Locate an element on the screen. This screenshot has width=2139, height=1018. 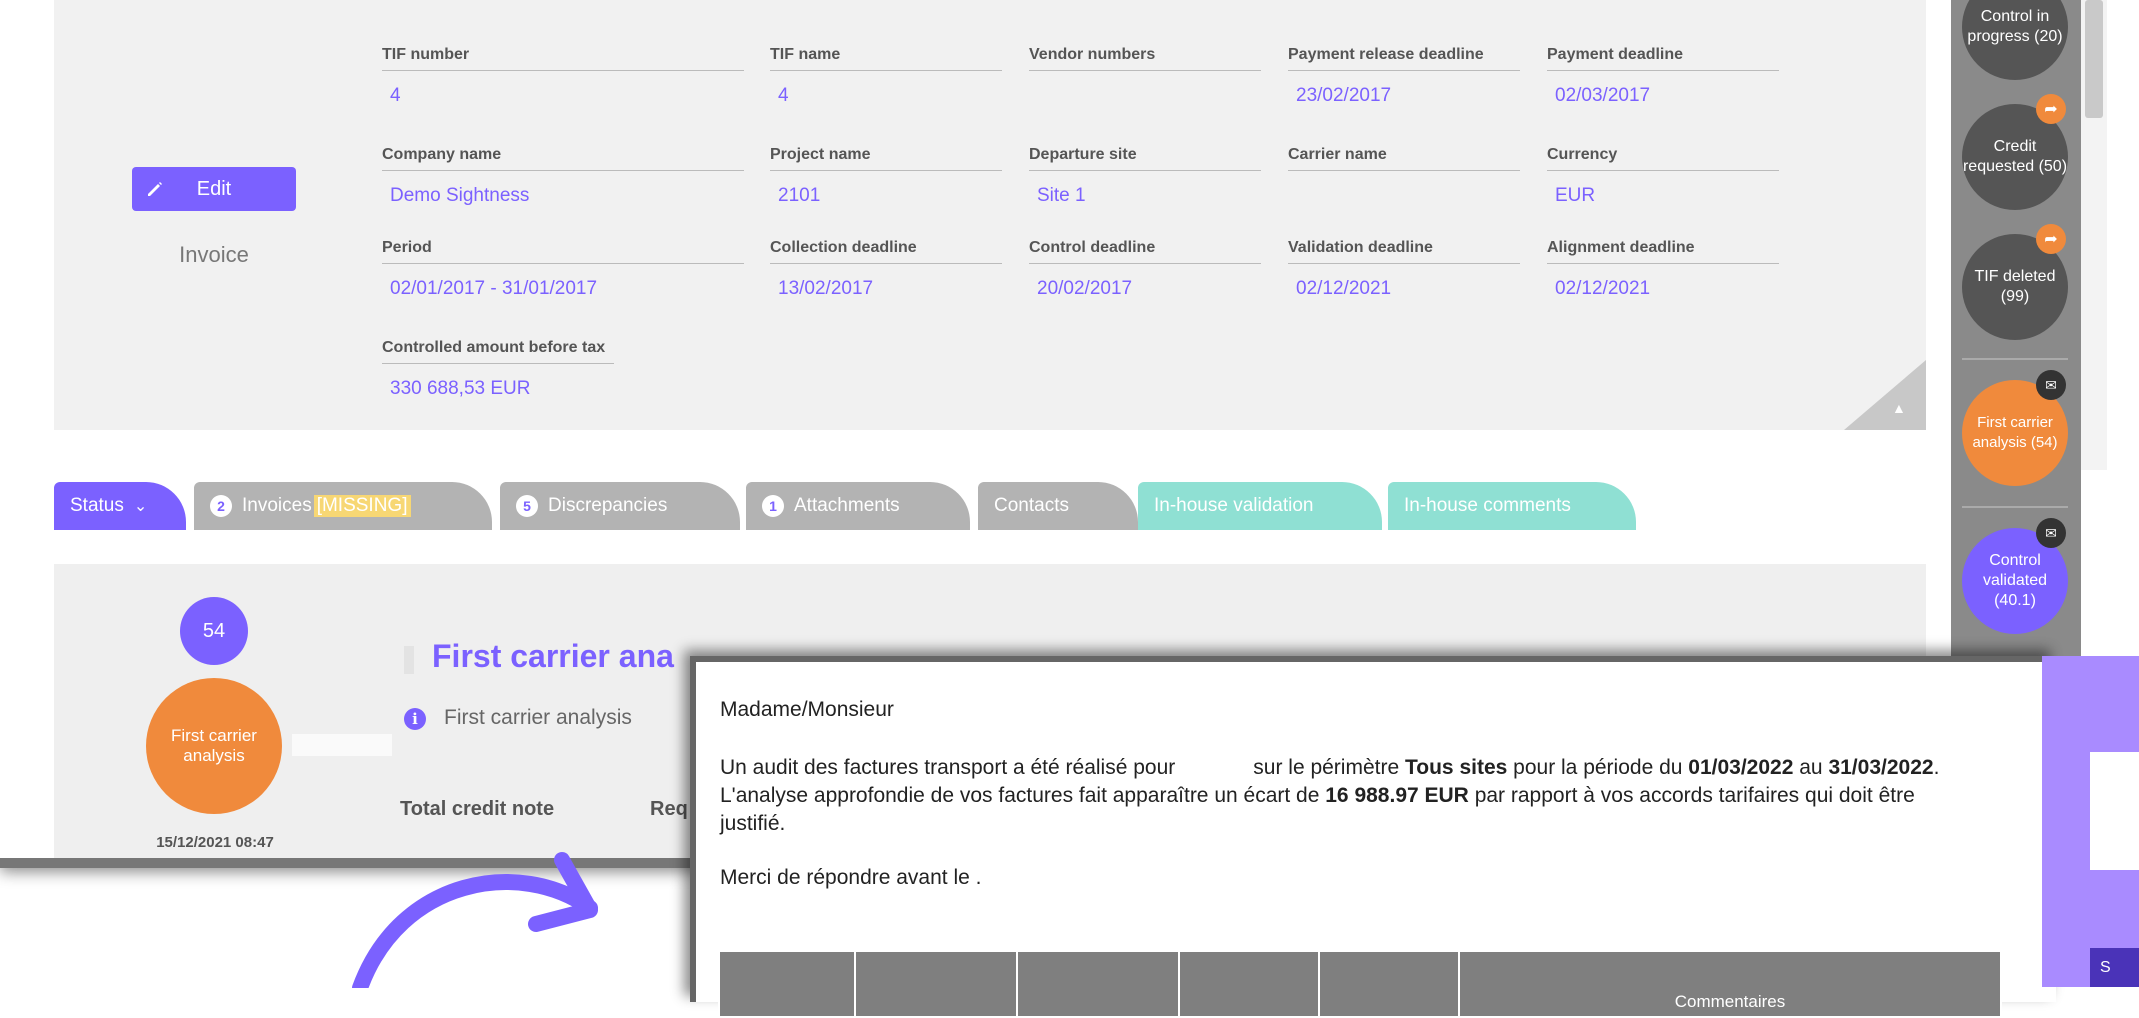
tab-contacts: Contacts is located at coordinates (1058, 506).